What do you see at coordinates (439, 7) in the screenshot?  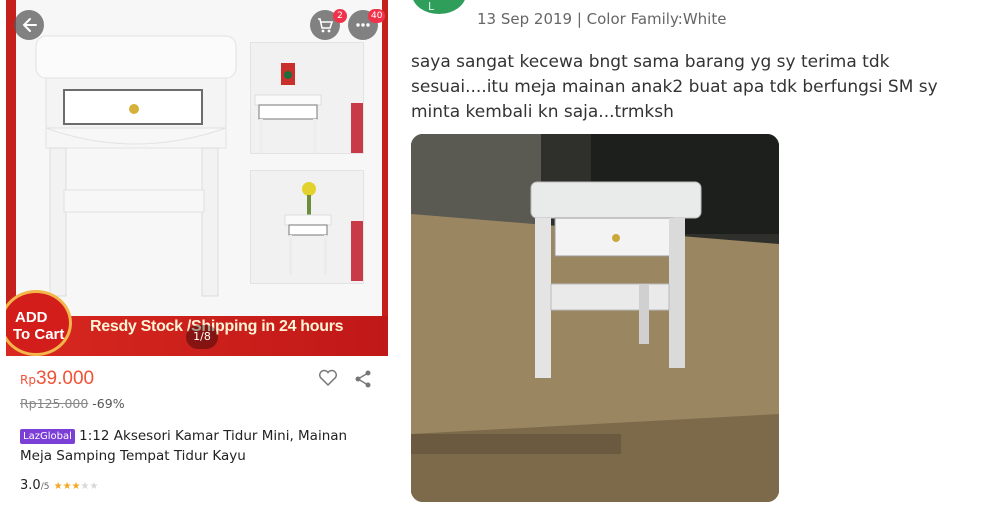 I see `reviewer-avatar: L` at bounding box center [439, 7].